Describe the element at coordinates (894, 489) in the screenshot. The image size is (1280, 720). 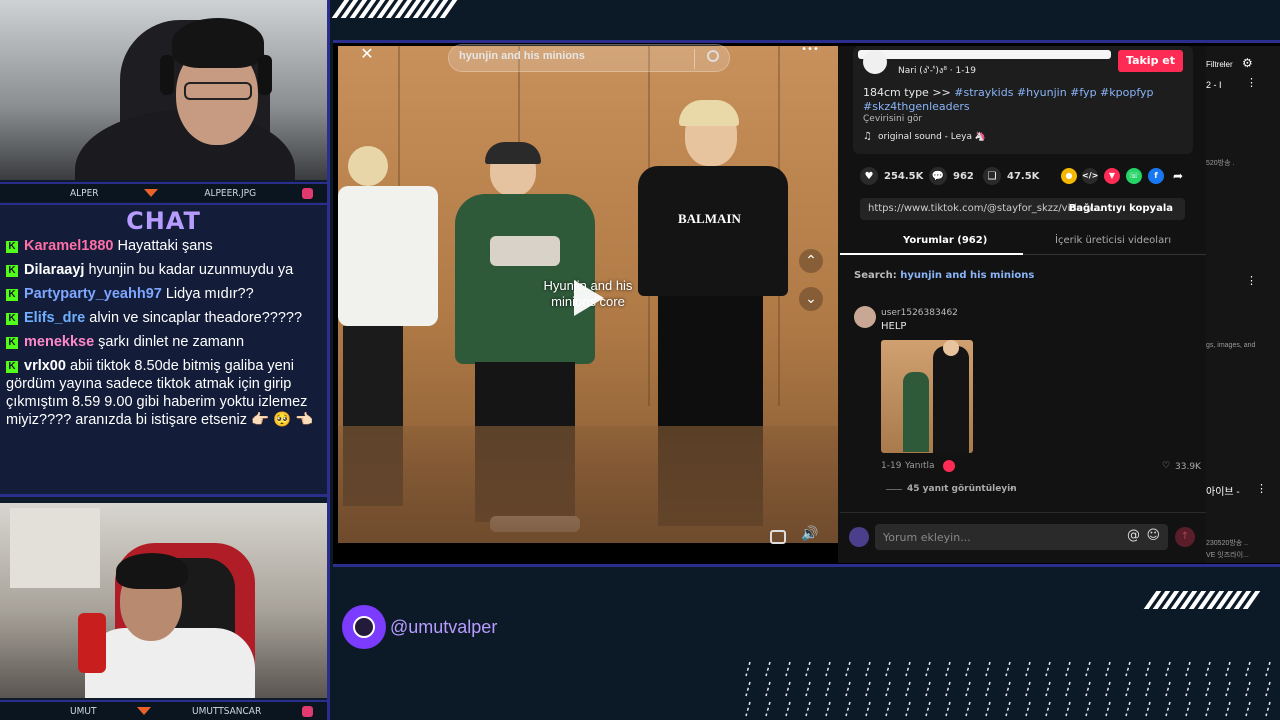
I see `replies-divider` at that location.